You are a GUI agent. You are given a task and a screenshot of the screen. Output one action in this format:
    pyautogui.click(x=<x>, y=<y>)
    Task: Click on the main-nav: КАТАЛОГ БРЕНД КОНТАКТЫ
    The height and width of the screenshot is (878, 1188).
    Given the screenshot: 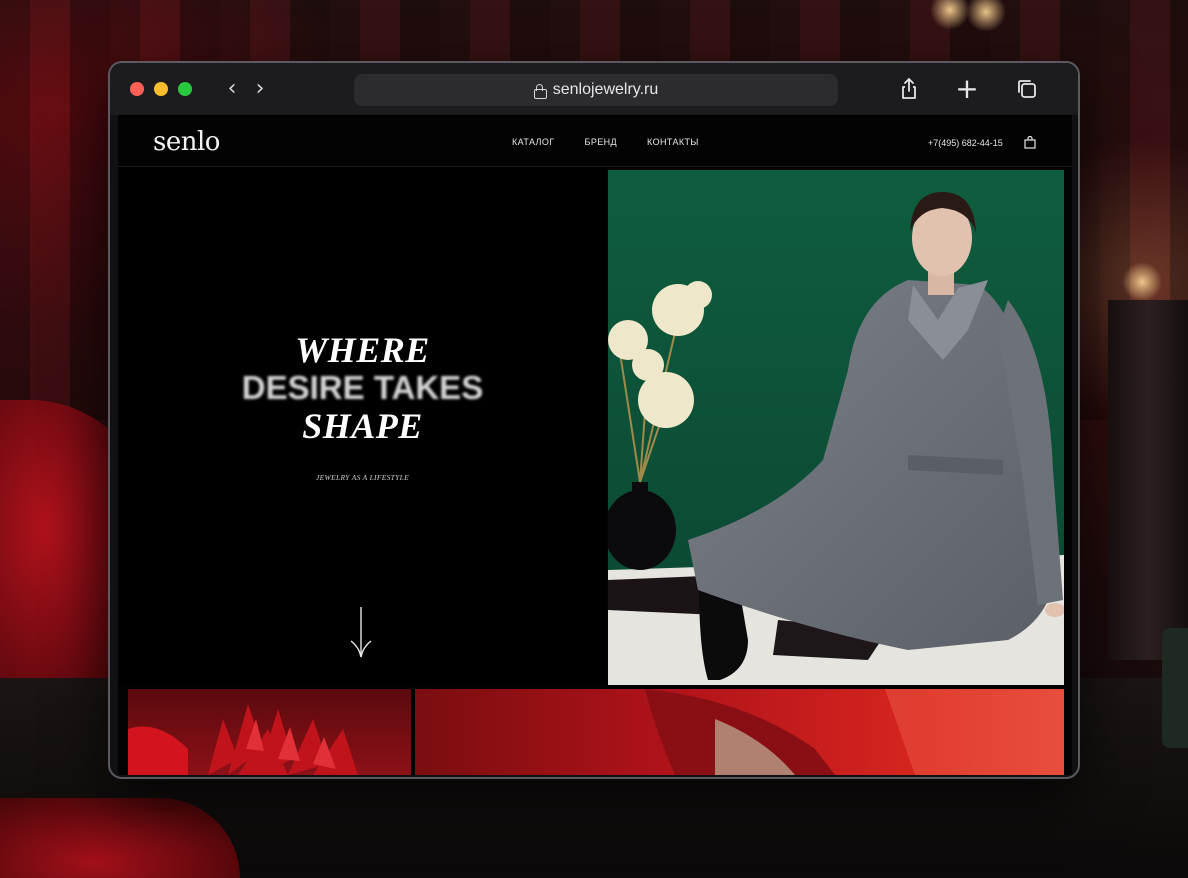 What is the action you would take?
    pyautogui.click(x=605, y=142)
    